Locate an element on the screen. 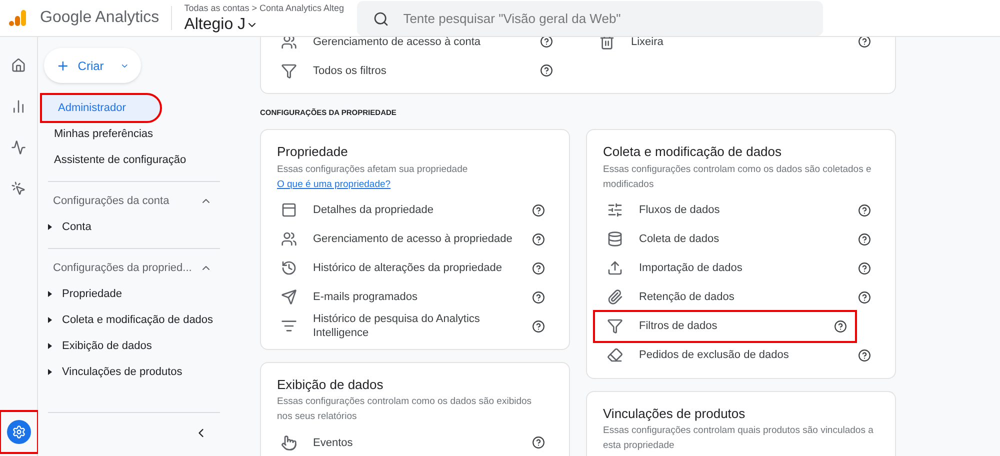 Image resolution: width=1000 pixels, height=456 pixels. panel-icon is located at coordinates (289, 210).